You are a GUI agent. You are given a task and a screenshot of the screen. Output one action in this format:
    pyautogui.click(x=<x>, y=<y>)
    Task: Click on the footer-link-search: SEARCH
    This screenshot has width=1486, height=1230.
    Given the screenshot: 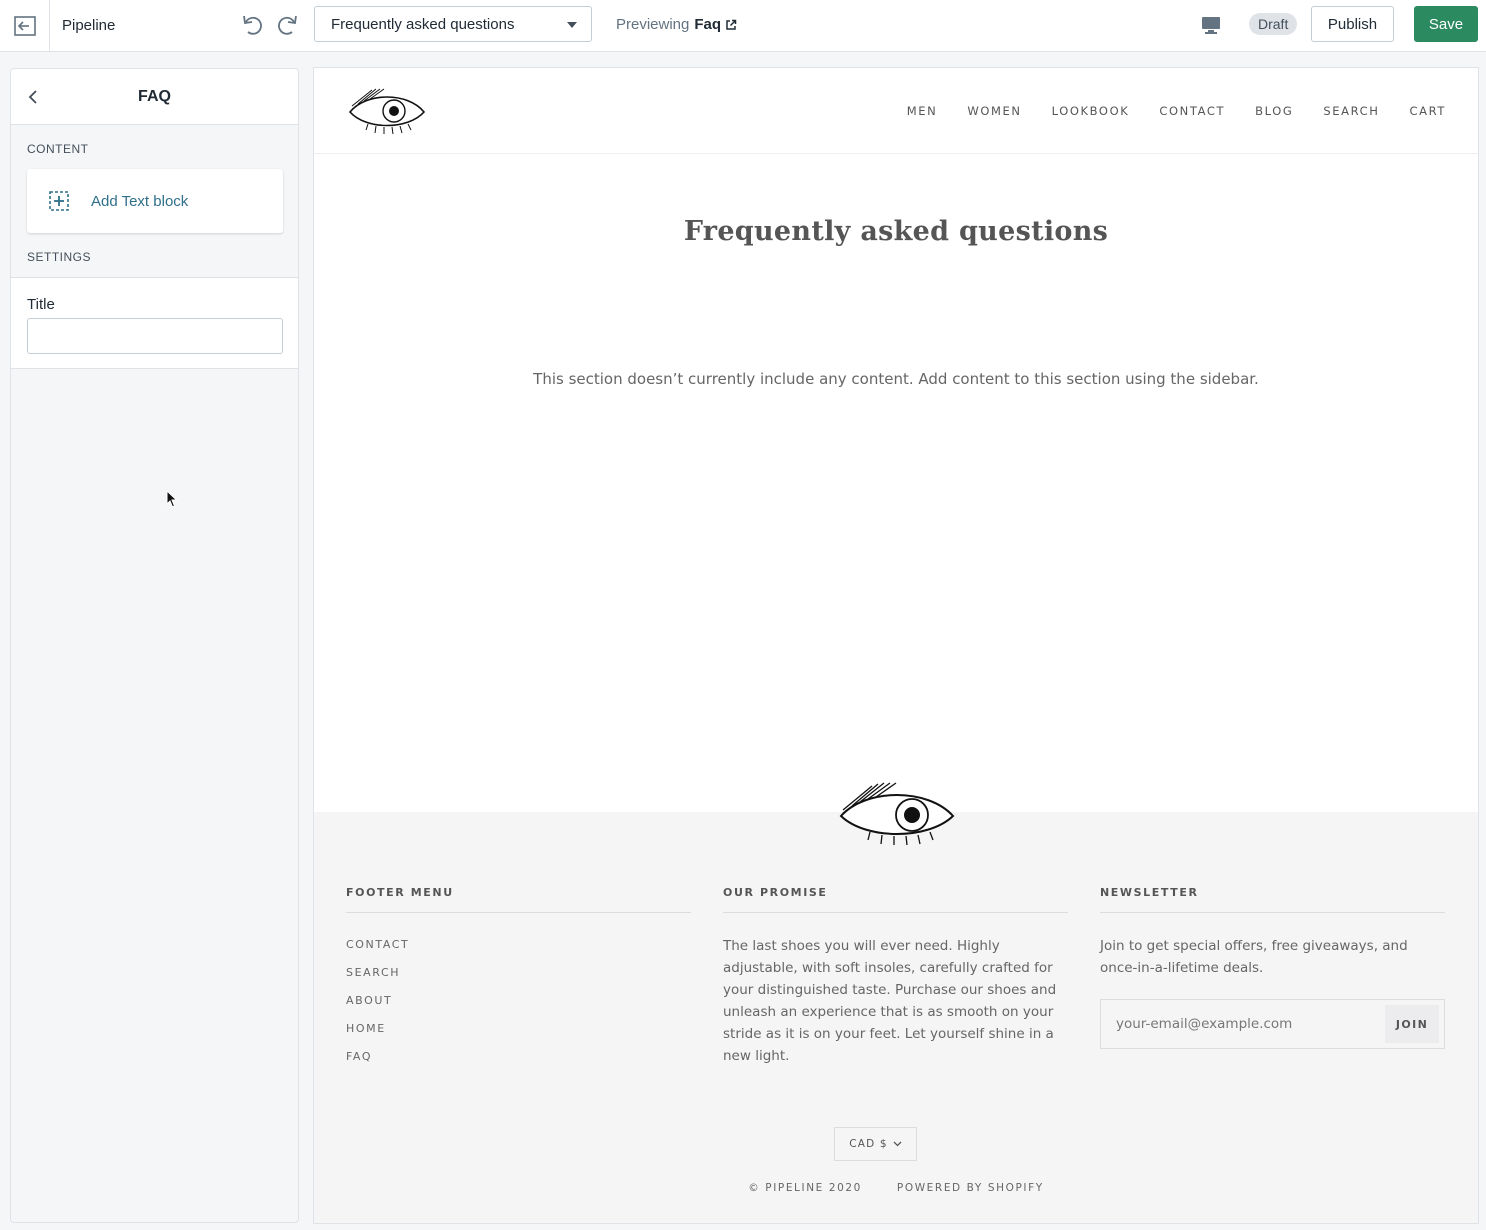 What is the action you would take?
    pyautogui.click(x=518, y=973)
    